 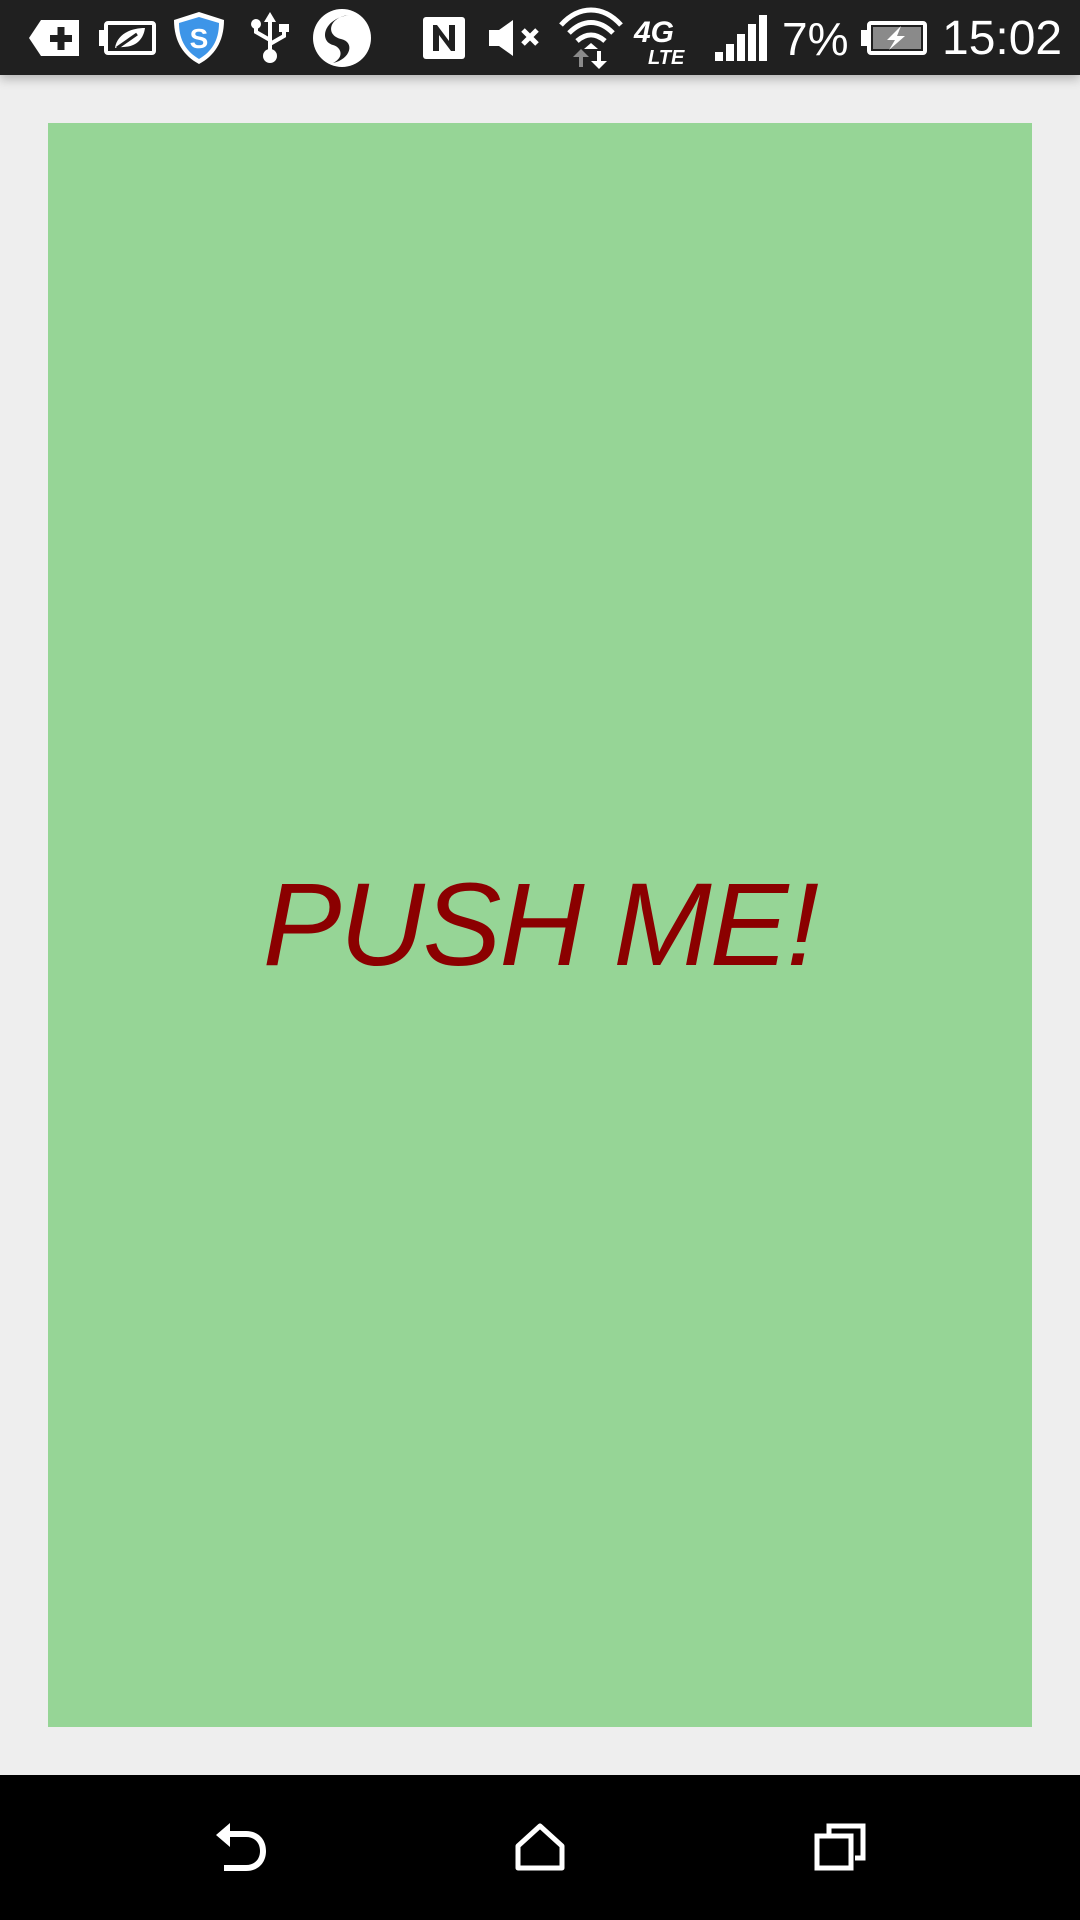 What do you see at coordinates (342, 38) in the screenshot?
I see `swype-icon` at bounding box center [342, 38].